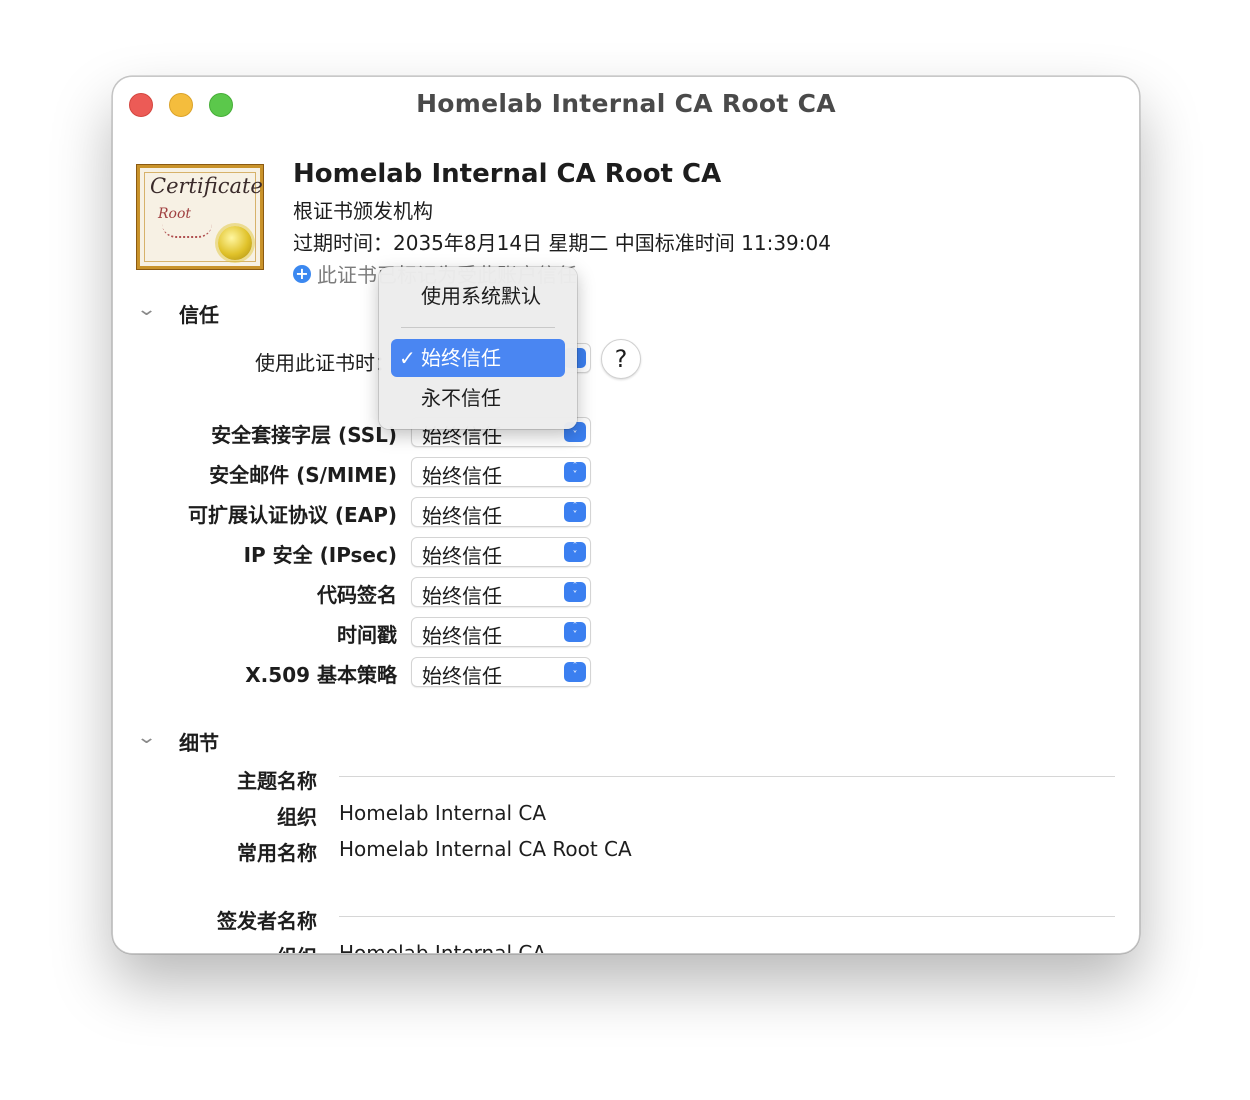 The image size is (1250, 1100). Describe the element at coordinates (292, 515) in the screenshot. I see `eap-label: 可扩展认证协议 (EAP)` at that location.